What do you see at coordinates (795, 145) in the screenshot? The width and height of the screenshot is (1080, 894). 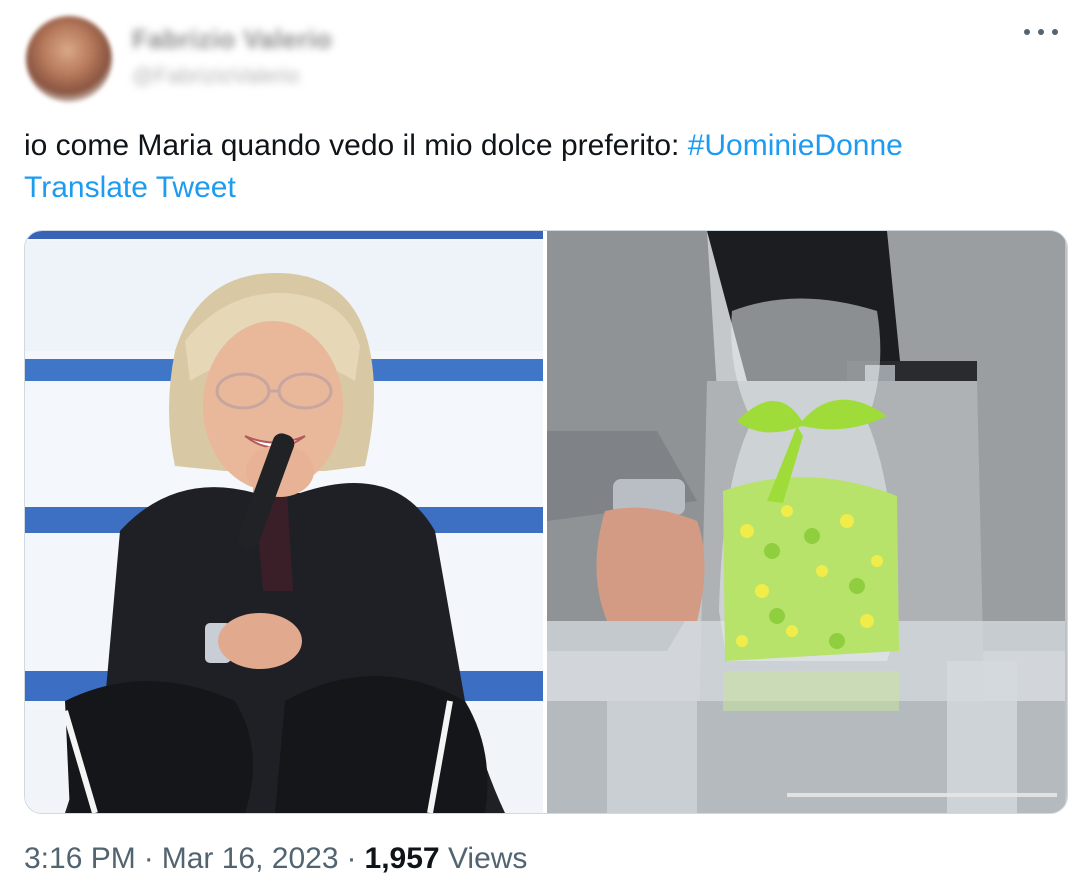 I see `hashtag-link: #UominieDonne` at bounding box center [795, 145].